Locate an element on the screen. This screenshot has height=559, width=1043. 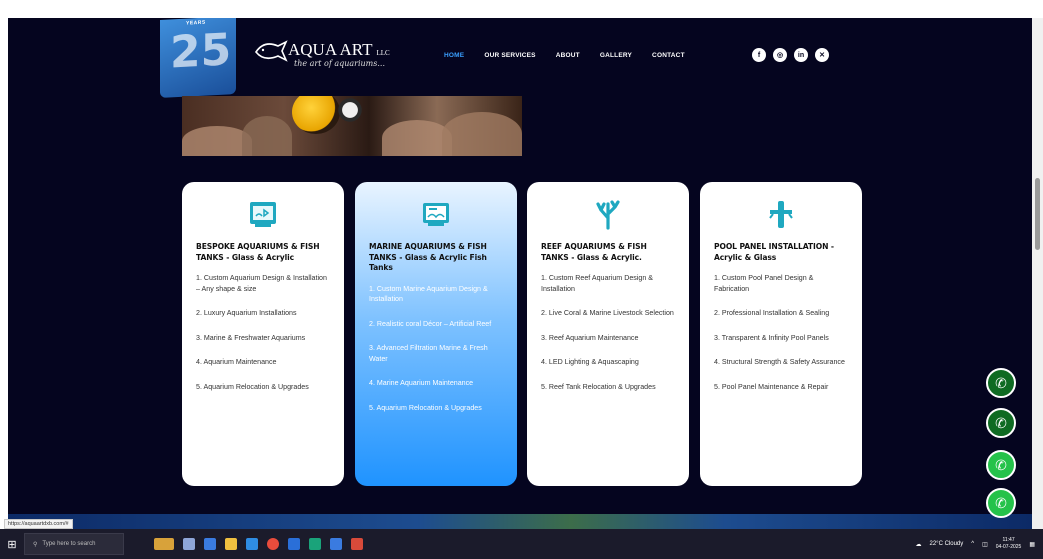
search-placeholder: Type here to search is located at coordinates (69, 544).